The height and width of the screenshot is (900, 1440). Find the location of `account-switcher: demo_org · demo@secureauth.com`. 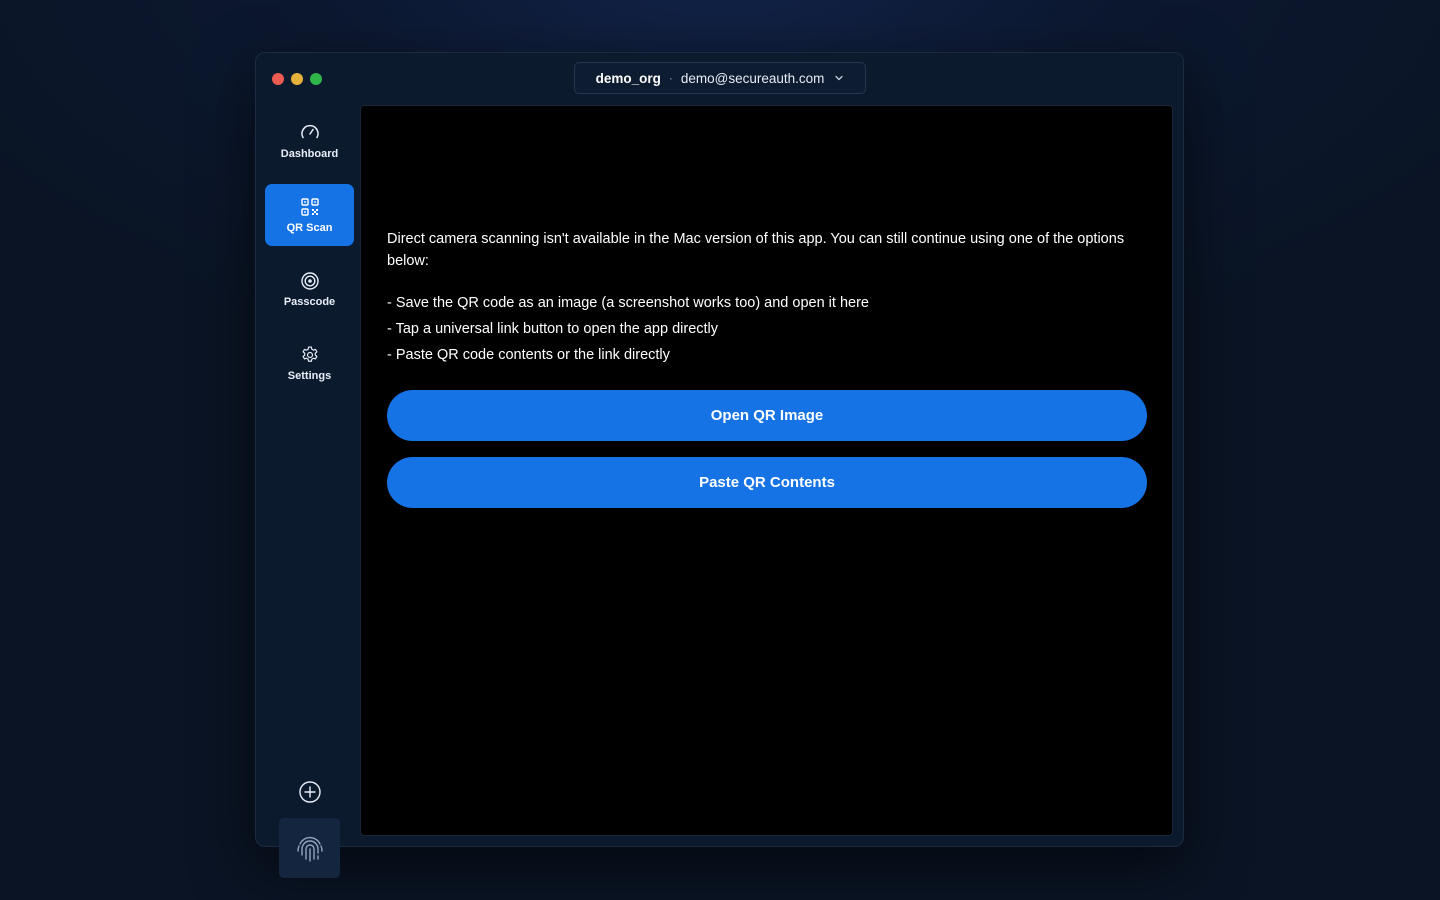

account-switcher: demo_org · demo@secureauth.com is located at coordinates (720, 78).